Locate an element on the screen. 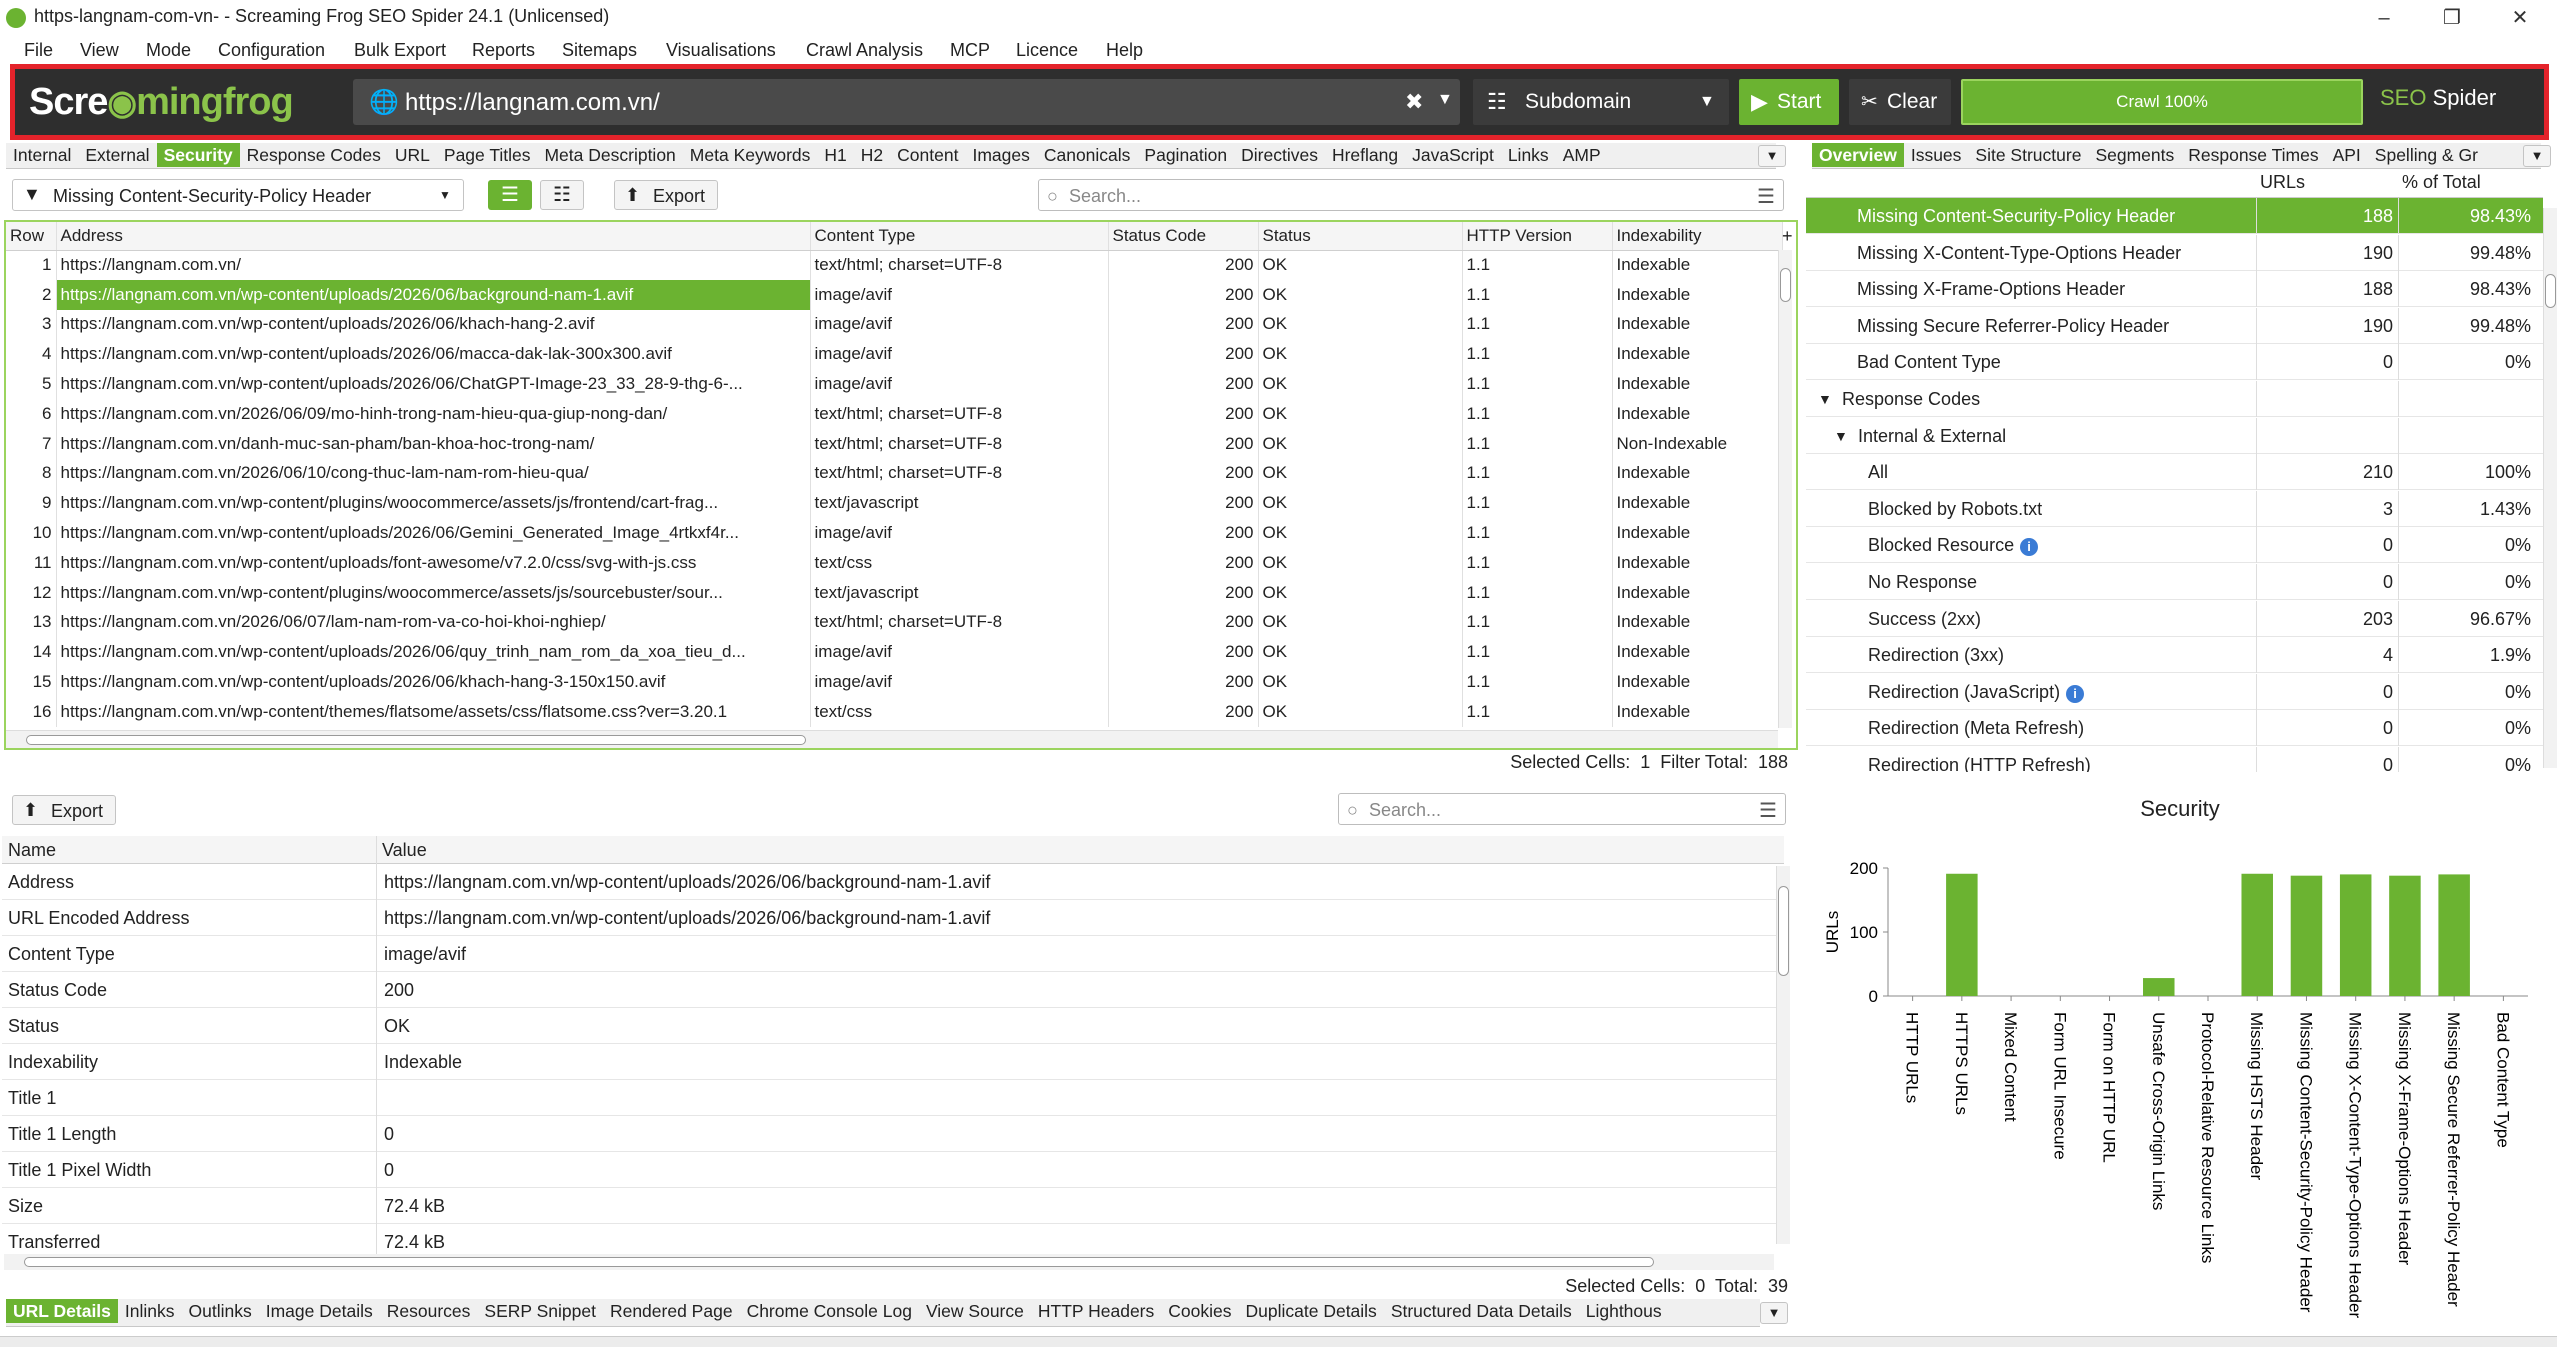  details-row: Content Type image/avif is located at coordinates (893, 954).